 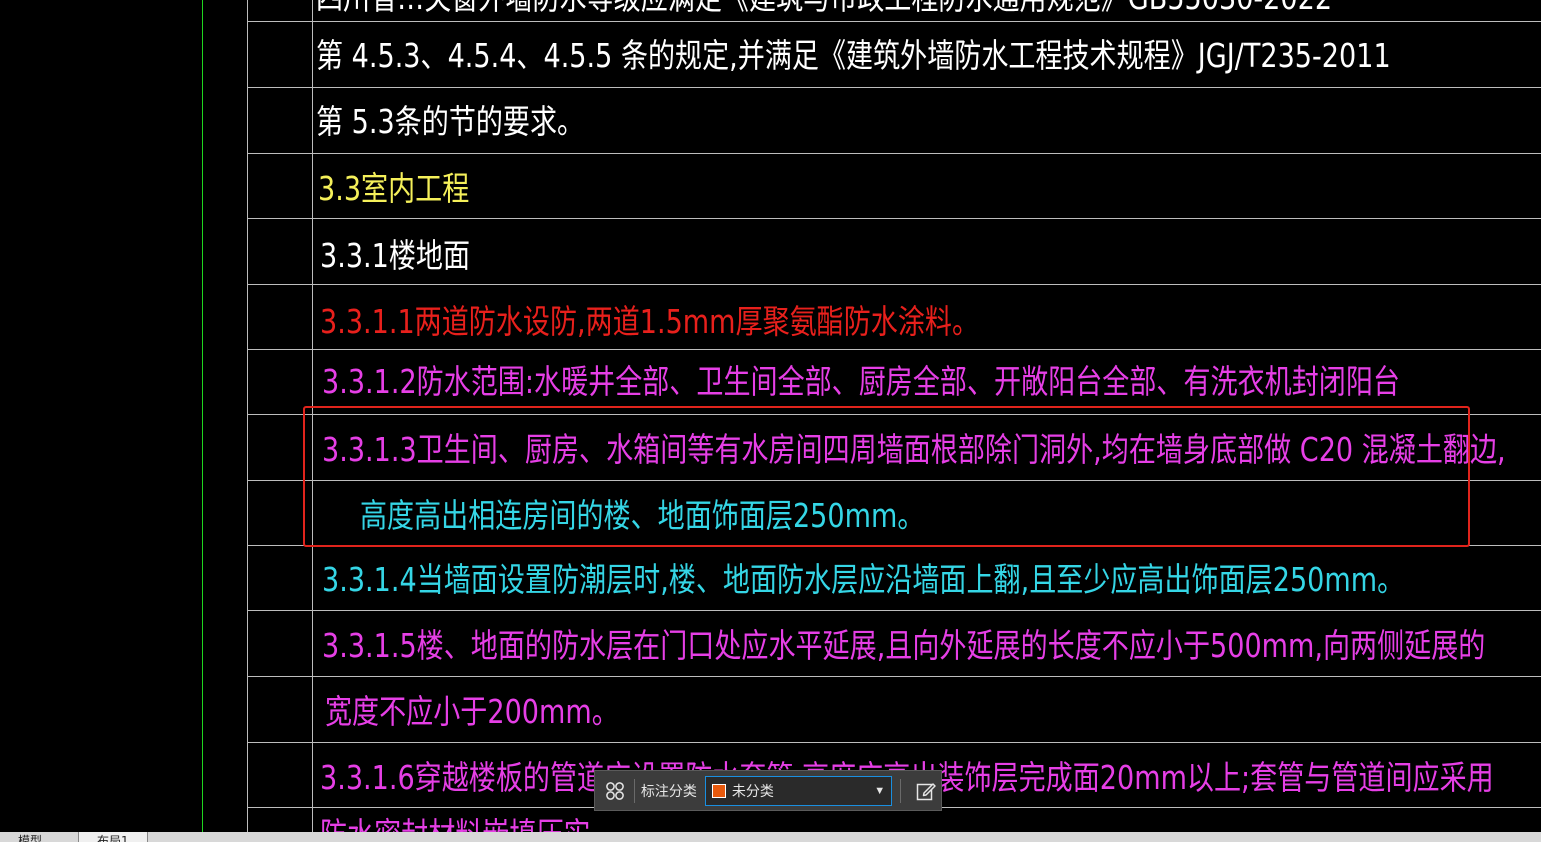 What do you see at coordinates (113, 837) in the screenshot?
I see `tab-layout1: 布局1` at bounding box center [113, 837].